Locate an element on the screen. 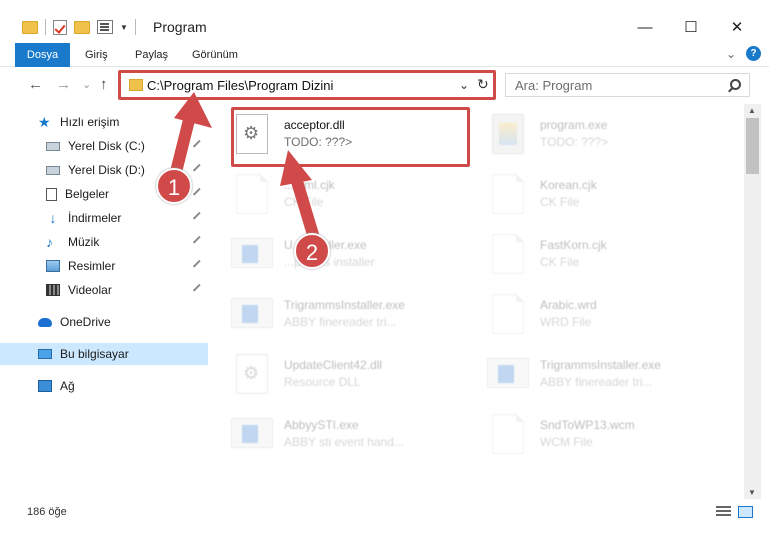  close-button: ✕ is located at coordinates (737, 27).